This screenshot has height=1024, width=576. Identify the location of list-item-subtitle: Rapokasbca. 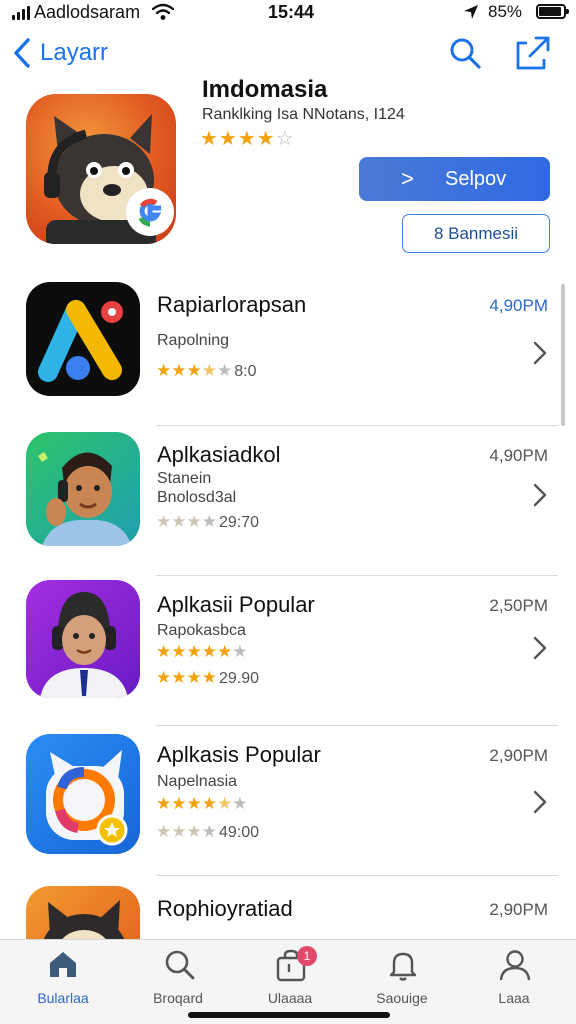
(201, 630).